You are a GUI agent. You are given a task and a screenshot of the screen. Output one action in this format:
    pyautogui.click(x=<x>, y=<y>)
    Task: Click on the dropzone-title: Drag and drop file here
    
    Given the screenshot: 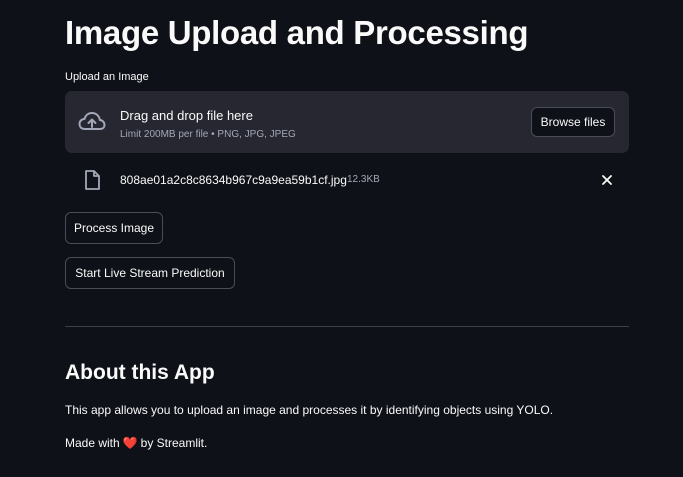 What is the action you would take?
    pyautogui.click(x=186, y=115)
    